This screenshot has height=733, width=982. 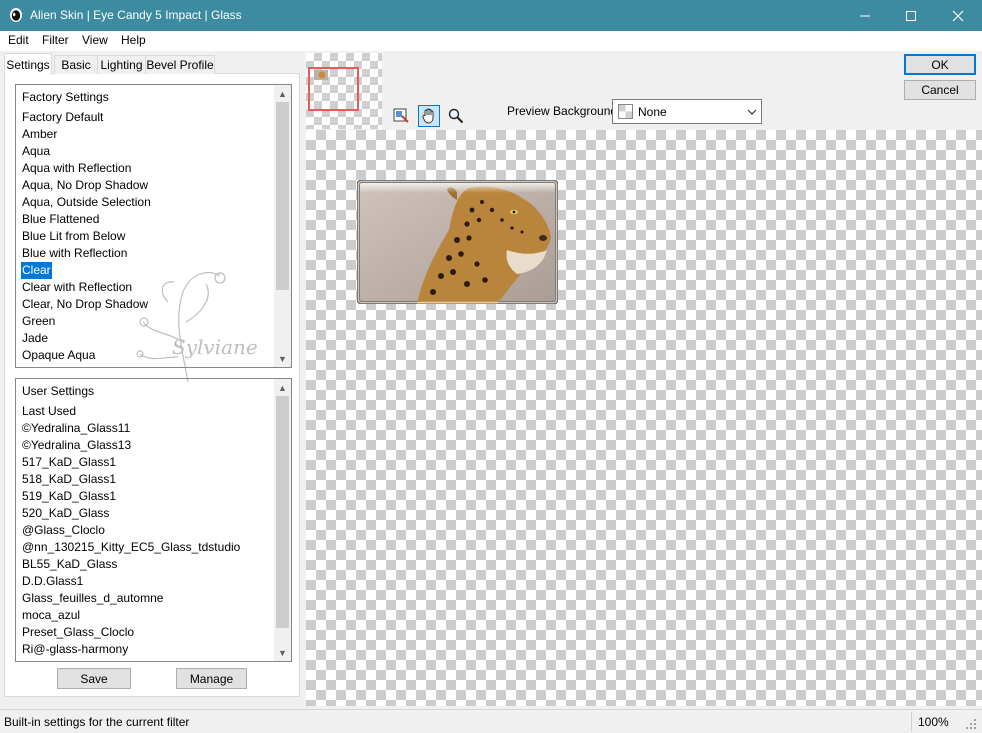 I want to click on scroll-down-icon: ▼, so click(x=282, y=652).